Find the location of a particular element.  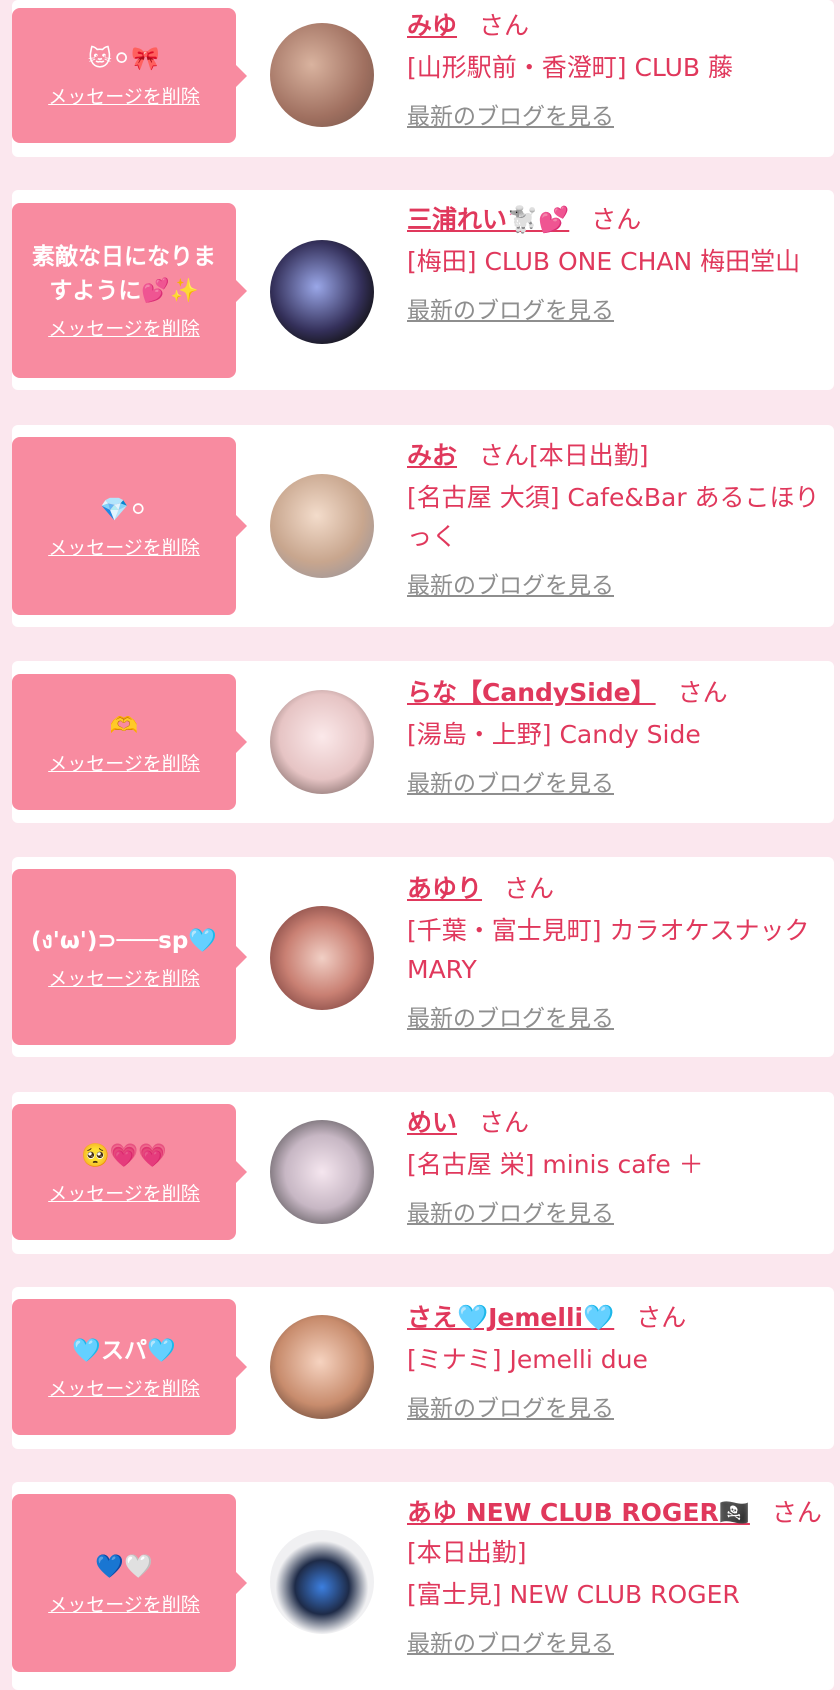

shop-text: [名古屋 大須] Cafe&Bar あるこほりっく is located at coordinates (613, 517).